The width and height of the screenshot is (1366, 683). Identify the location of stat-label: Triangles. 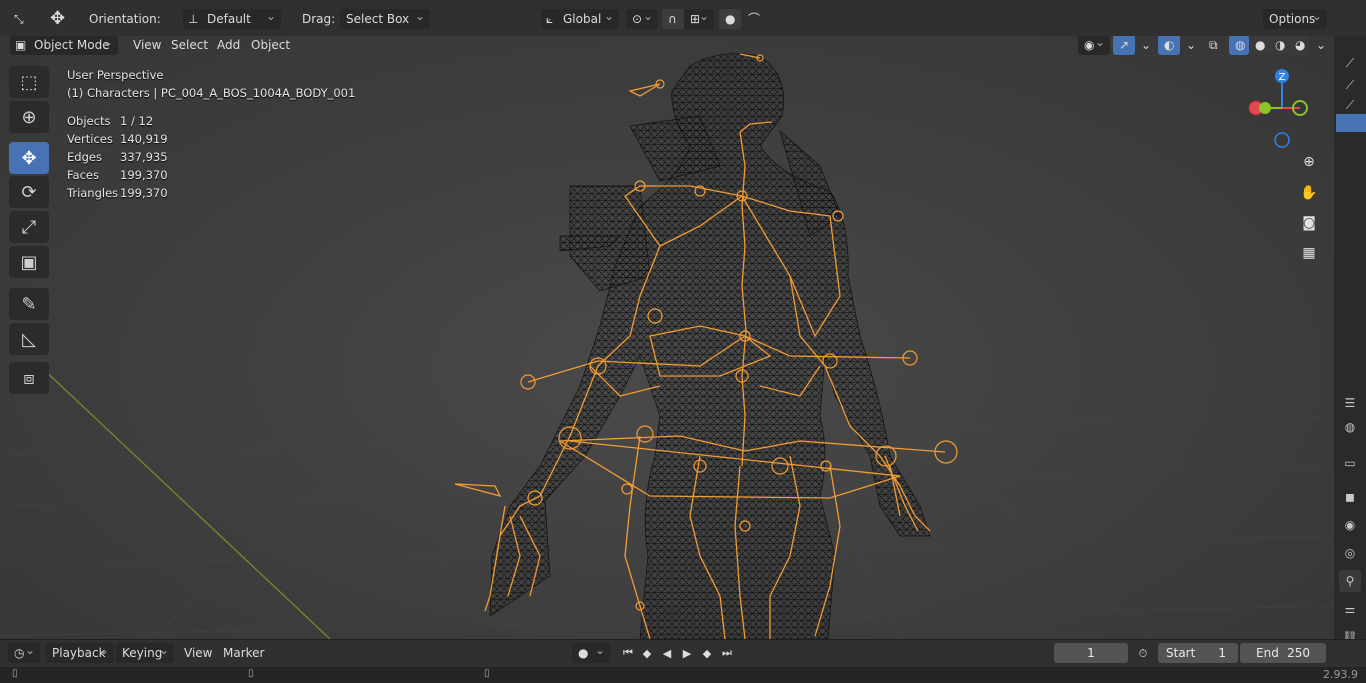
(93, 193).